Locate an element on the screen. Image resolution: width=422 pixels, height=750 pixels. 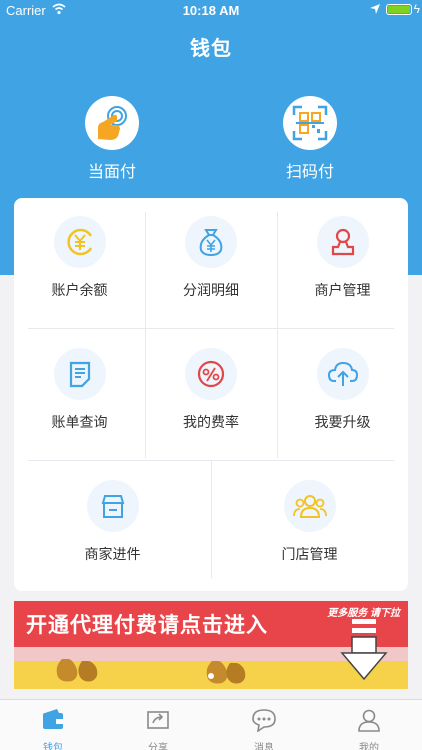
my-rate-label: 我的费率 is located at coordinates (211, 422).